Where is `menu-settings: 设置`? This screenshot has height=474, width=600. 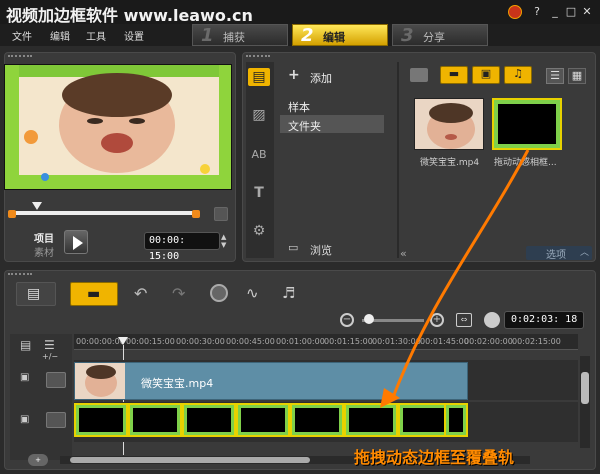
menu-settings: 设置 is located at coordinates (134, 35).